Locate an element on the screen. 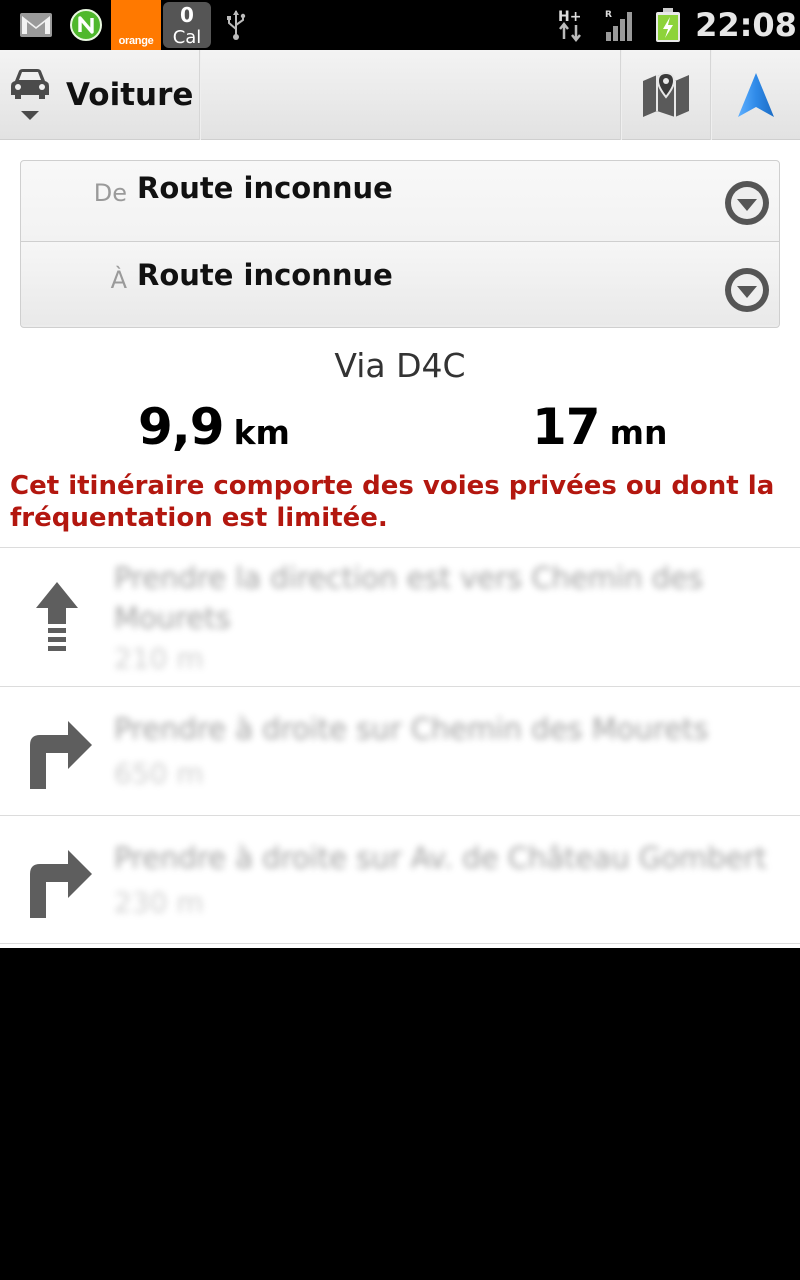 The image size is (800, 1280). calendar-count: 0 is located at coordinates (187, 14).